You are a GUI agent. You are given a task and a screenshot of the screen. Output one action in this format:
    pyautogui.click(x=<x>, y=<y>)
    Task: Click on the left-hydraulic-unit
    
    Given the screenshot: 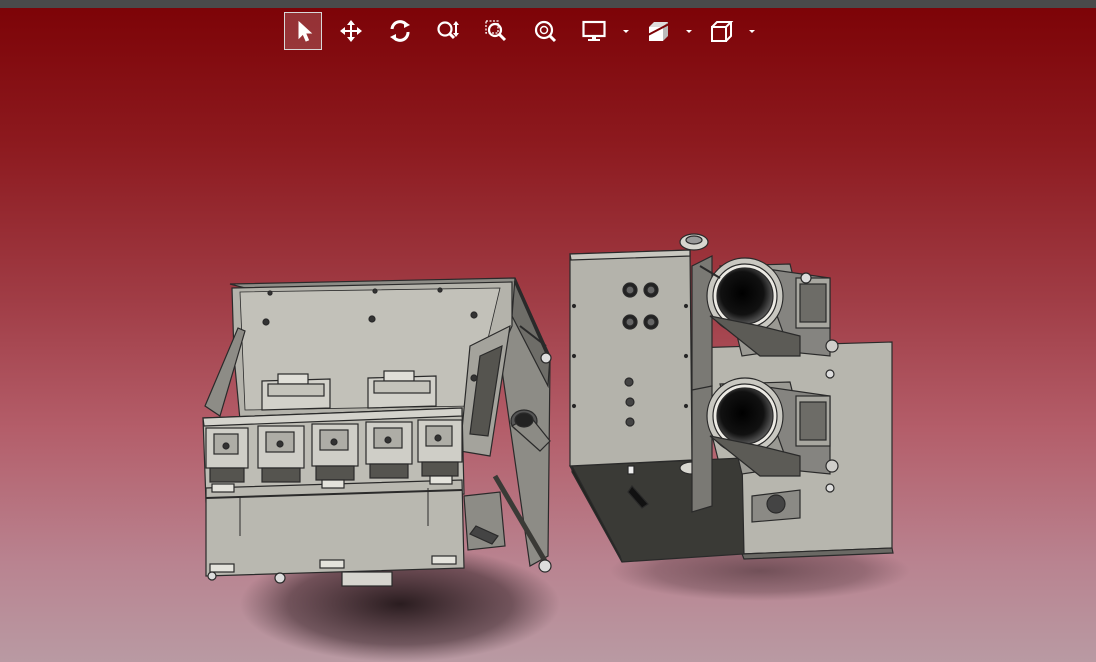 What is the action you would take?
    pyautogui.click(x=377, y=432)
    